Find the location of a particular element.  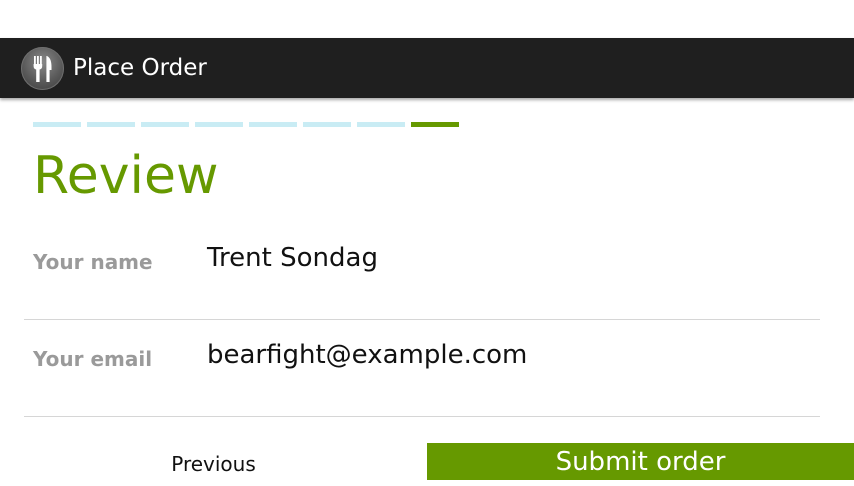

action-bar: Place Order is located at coordinates (427, 68).